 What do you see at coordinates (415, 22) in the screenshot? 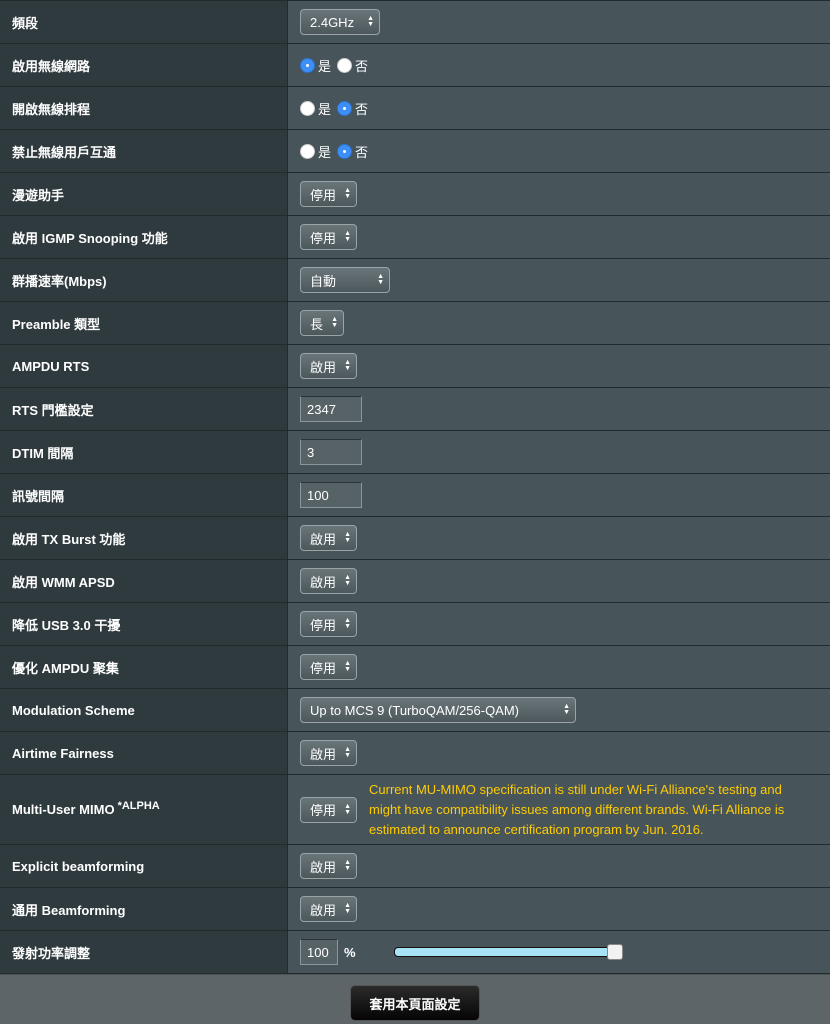
I see `row-band: 頻段 2.4GHz ▲ ▼` at bounding box center [415, 22].